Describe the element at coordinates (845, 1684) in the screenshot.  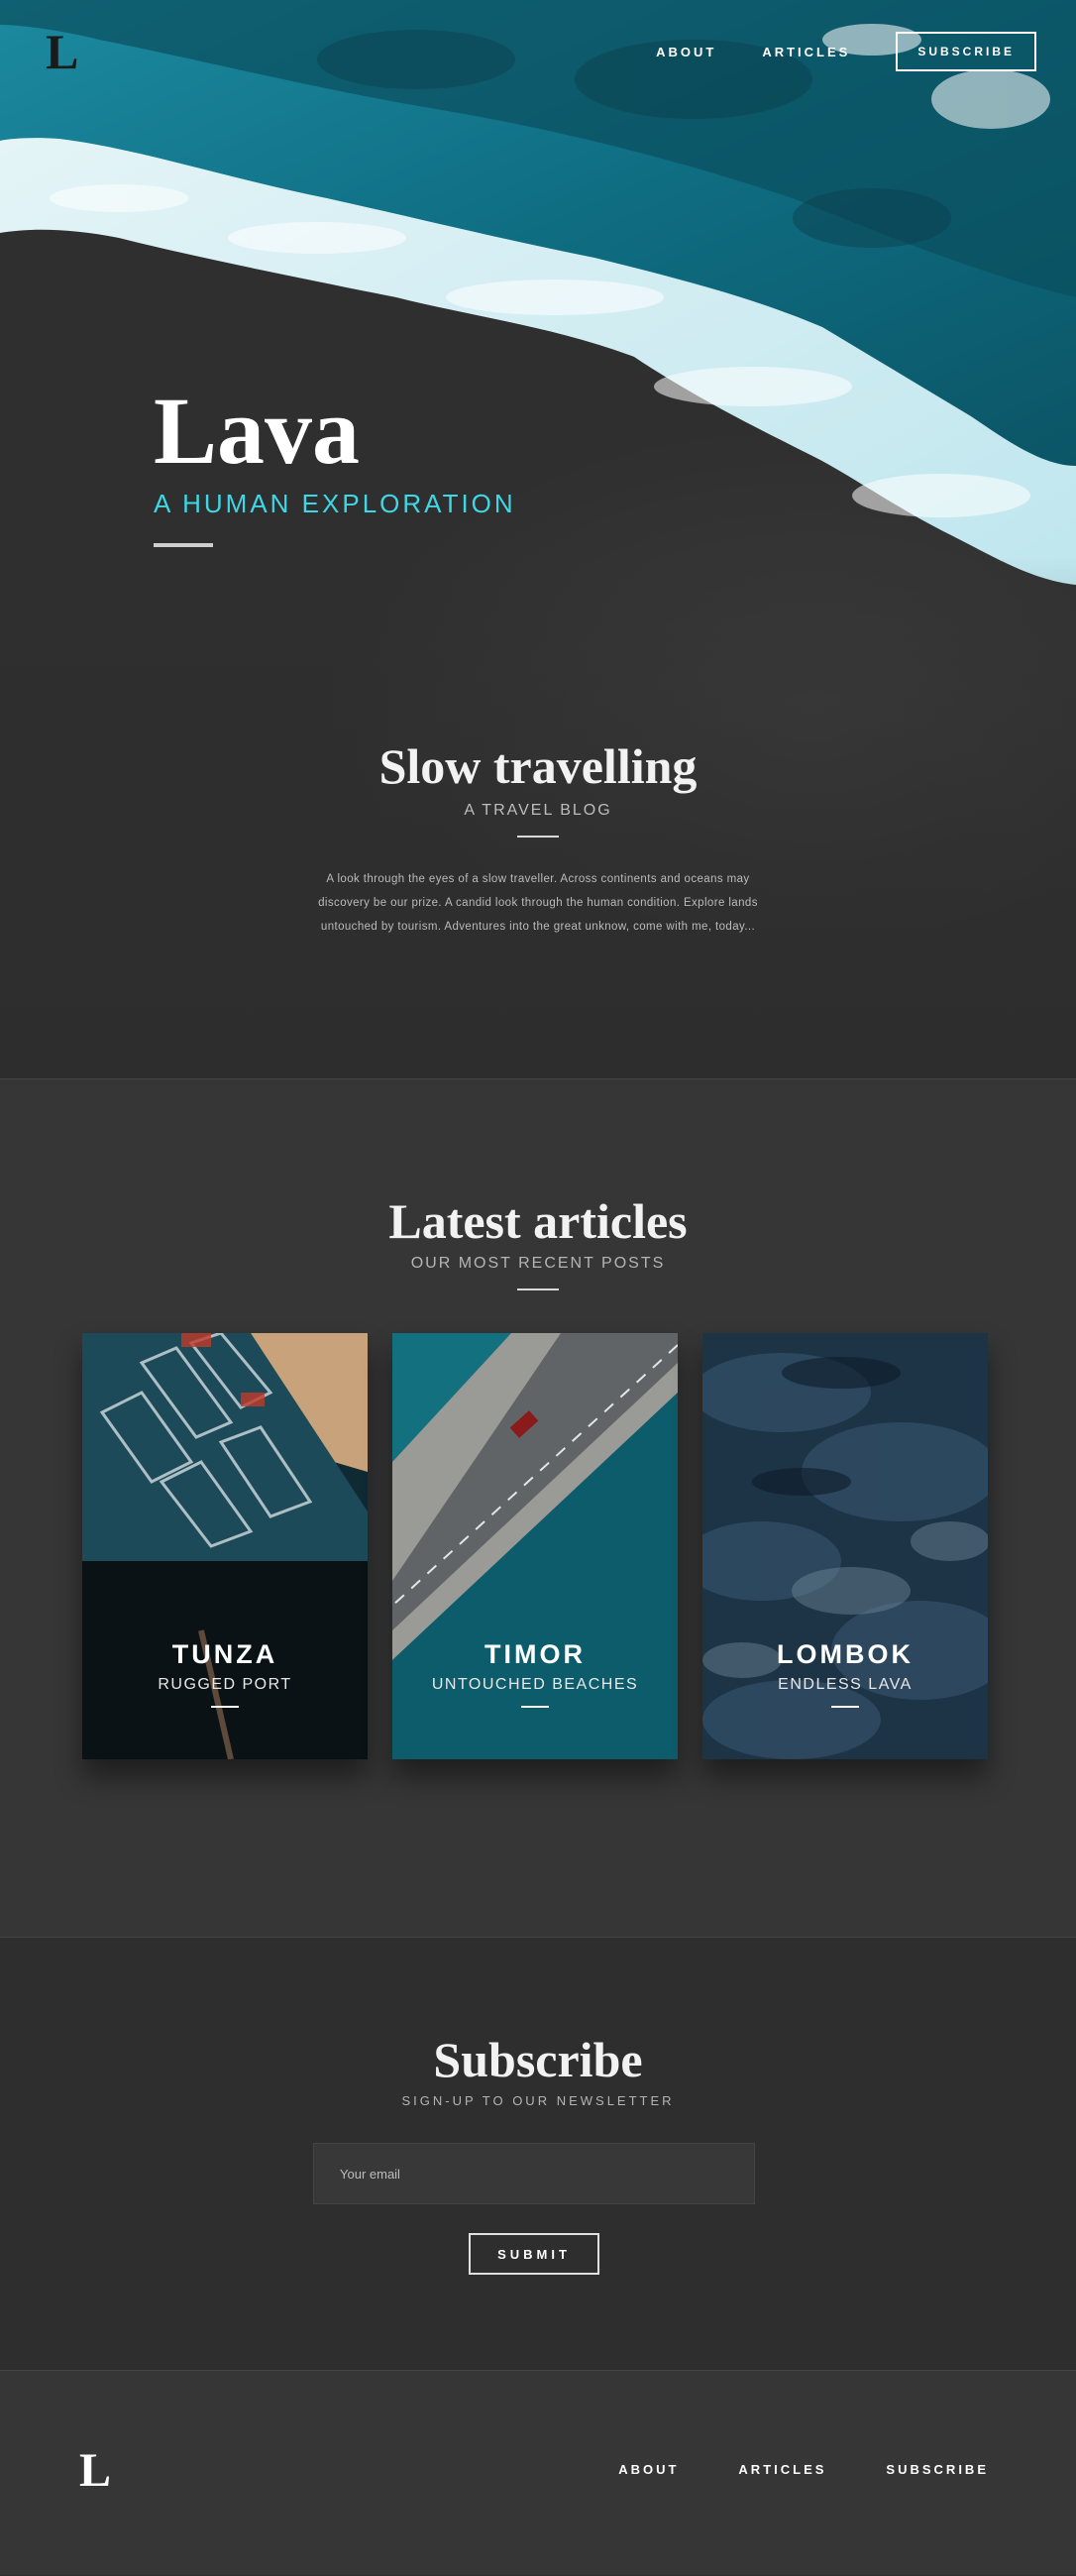
I see `card-subtitle: ENDLESS LAVA` at that location.